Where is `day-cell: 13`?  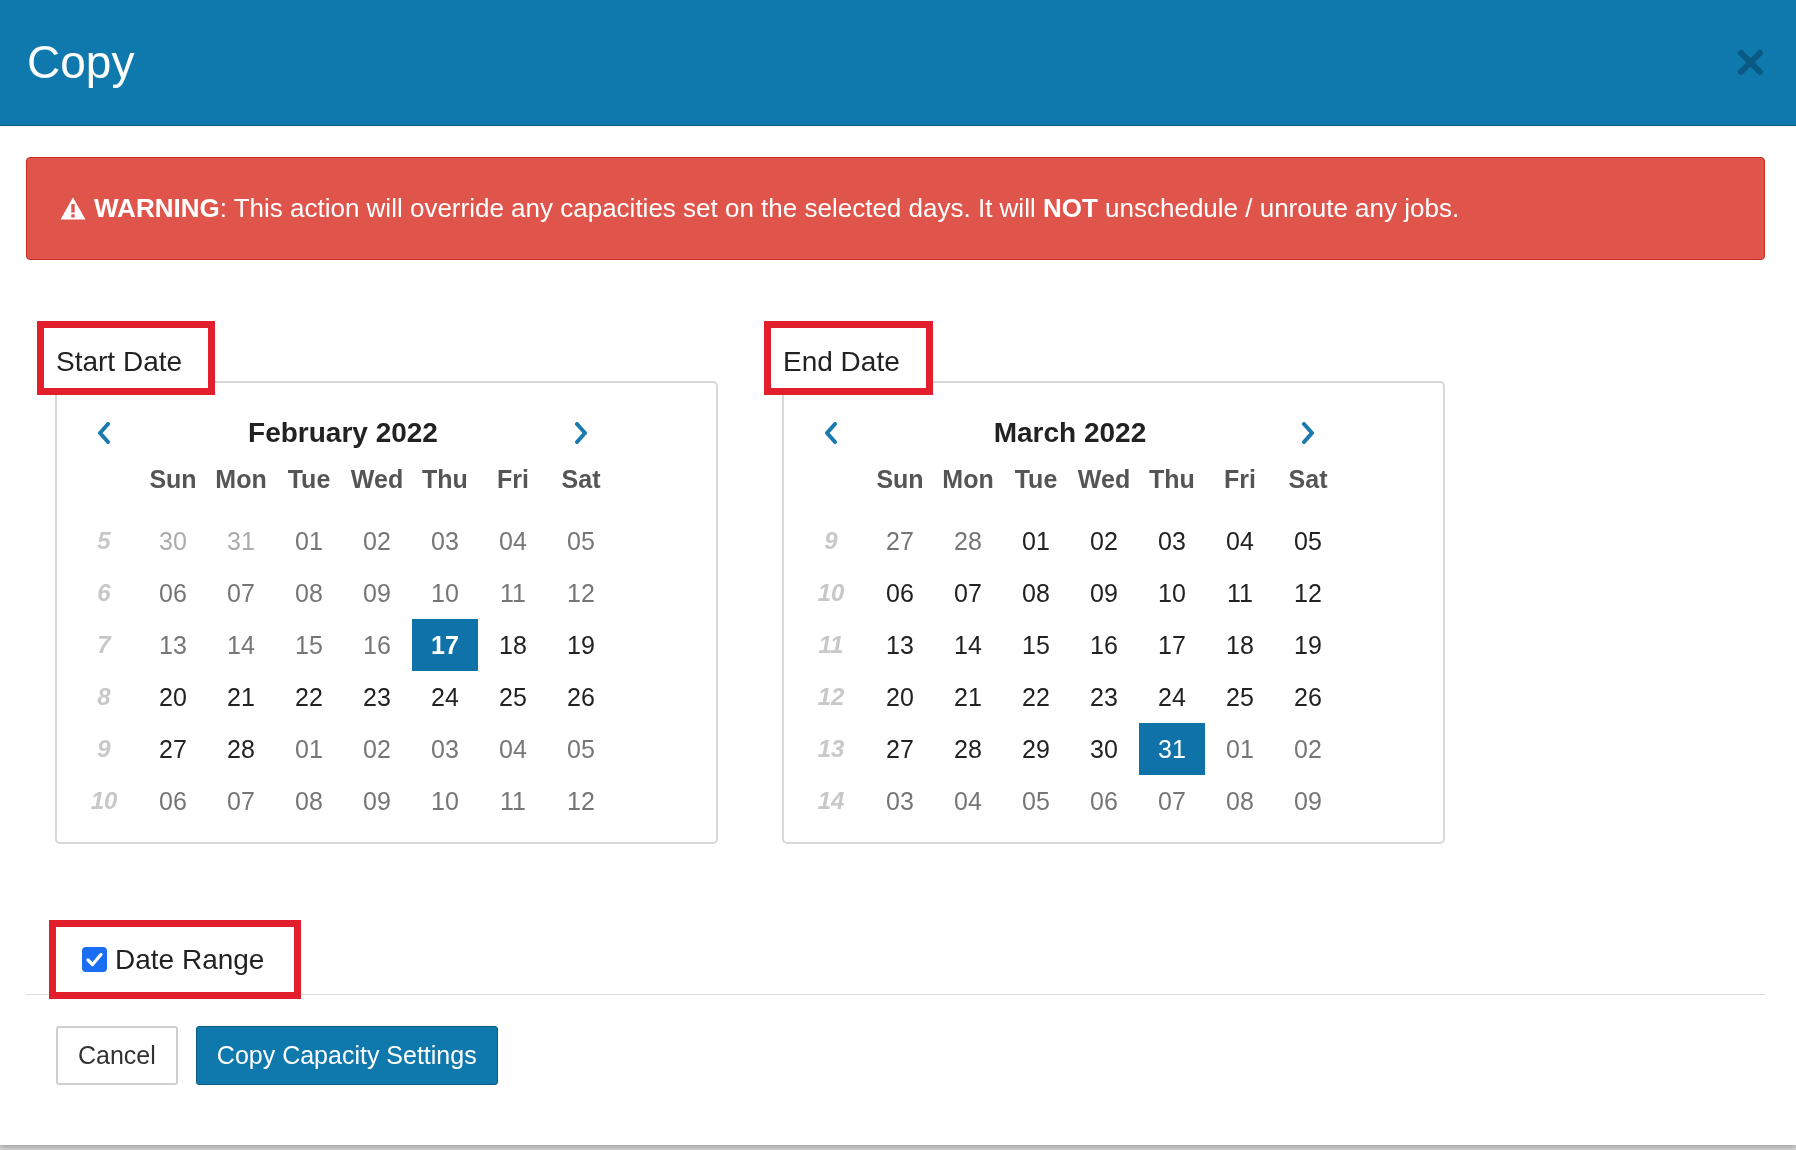 day-cell: 13 is located at coordinates (900, 645).